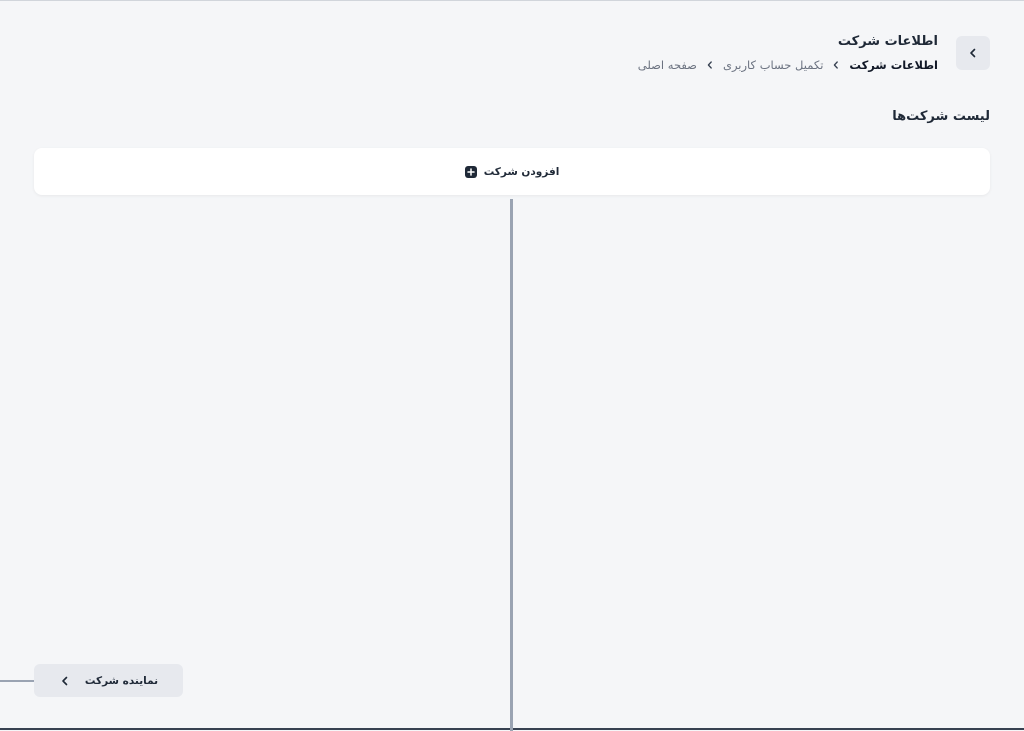 This screenshot has width=1024, height=731. Describe the element at coordinates (893, 65) in the screenshot. I see `breadcrumb-current: اطلاعات شرکت` at that location.